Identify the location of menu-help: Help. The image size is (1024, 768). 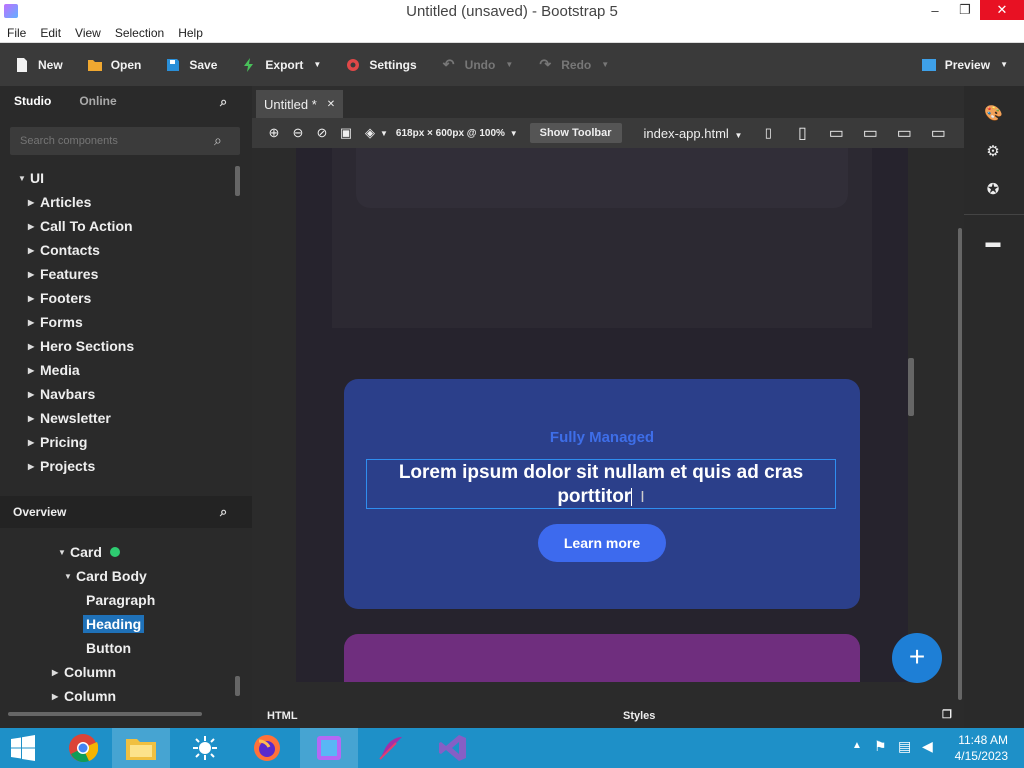
(190, 33).